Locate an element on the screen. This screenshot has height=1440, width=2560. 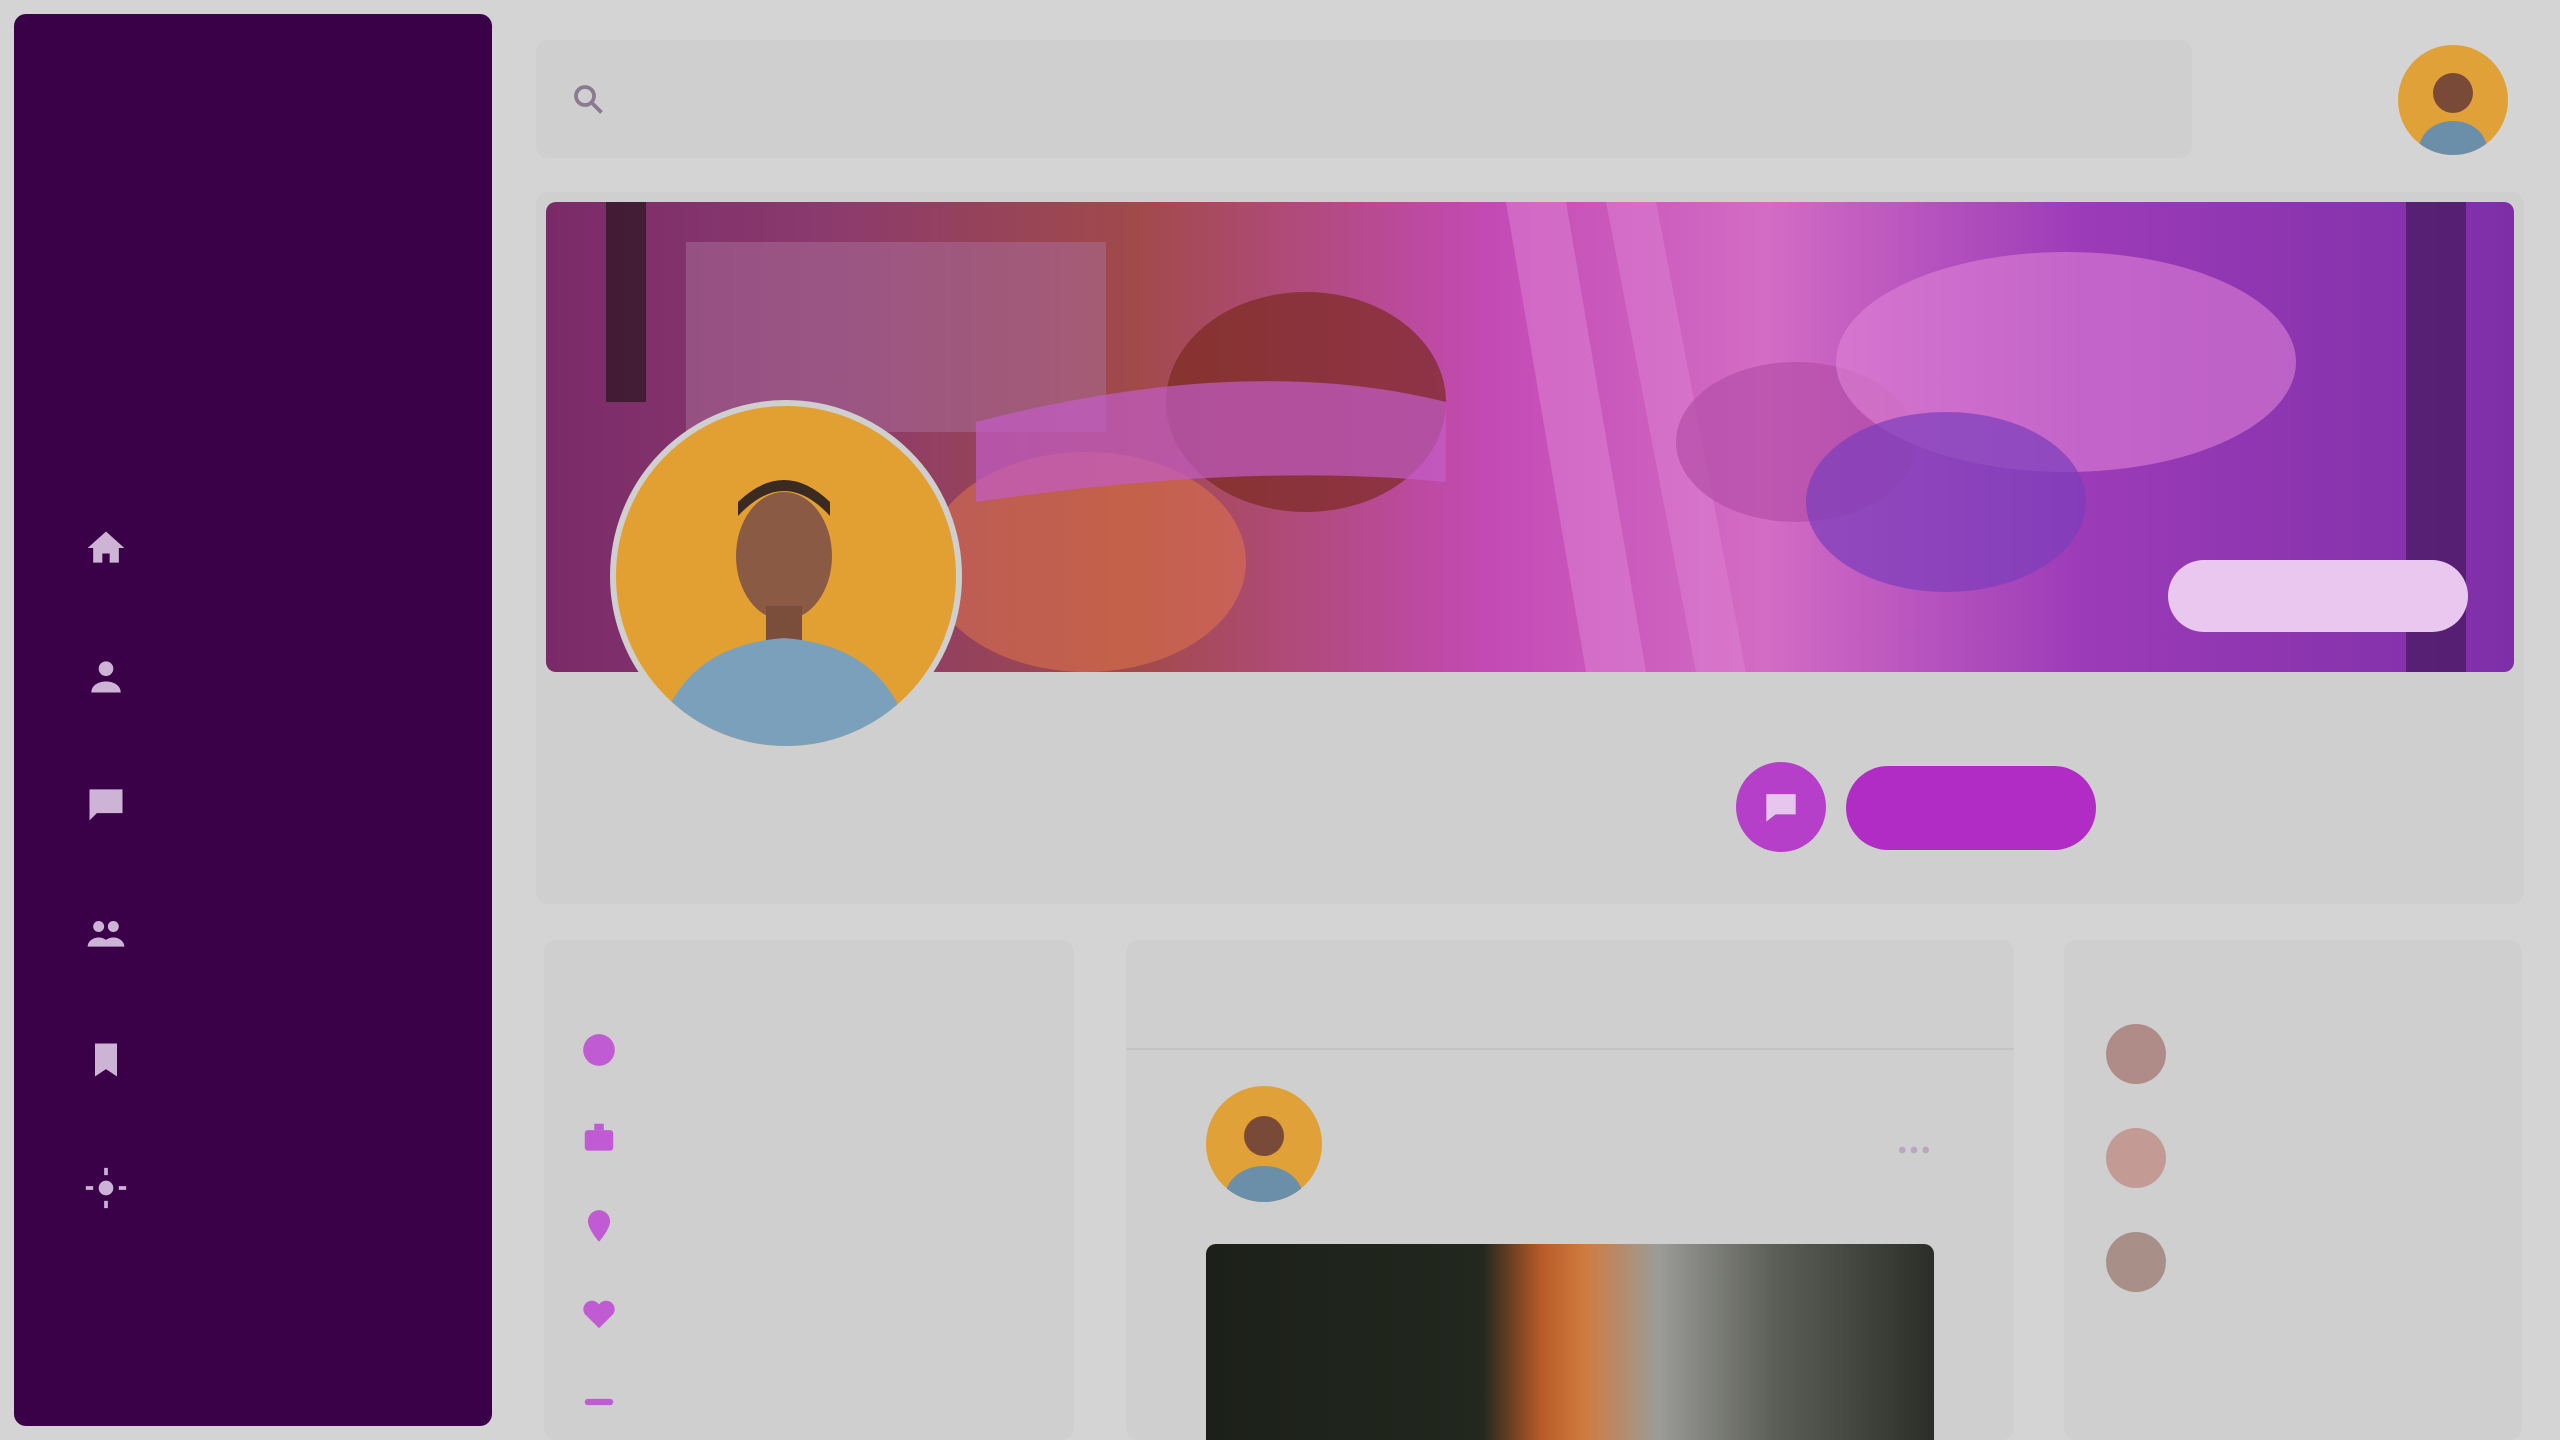
user-icon is located at coordinates (106, 677).